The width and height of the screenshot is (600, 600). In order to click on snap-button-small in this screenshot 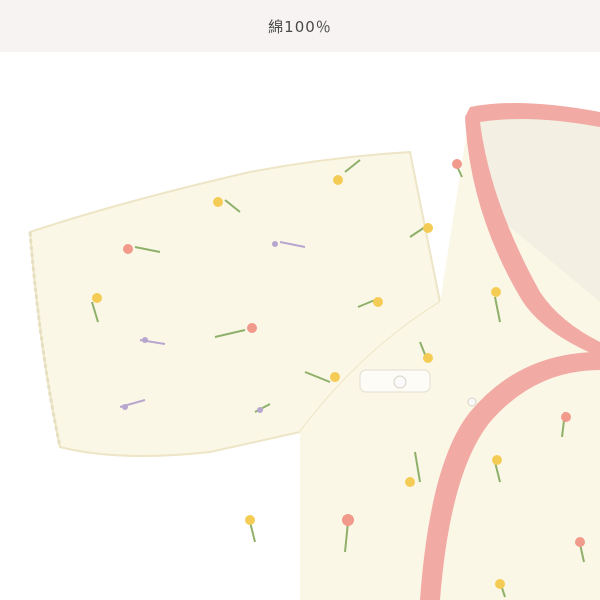, I will do `click(472, 402)`.